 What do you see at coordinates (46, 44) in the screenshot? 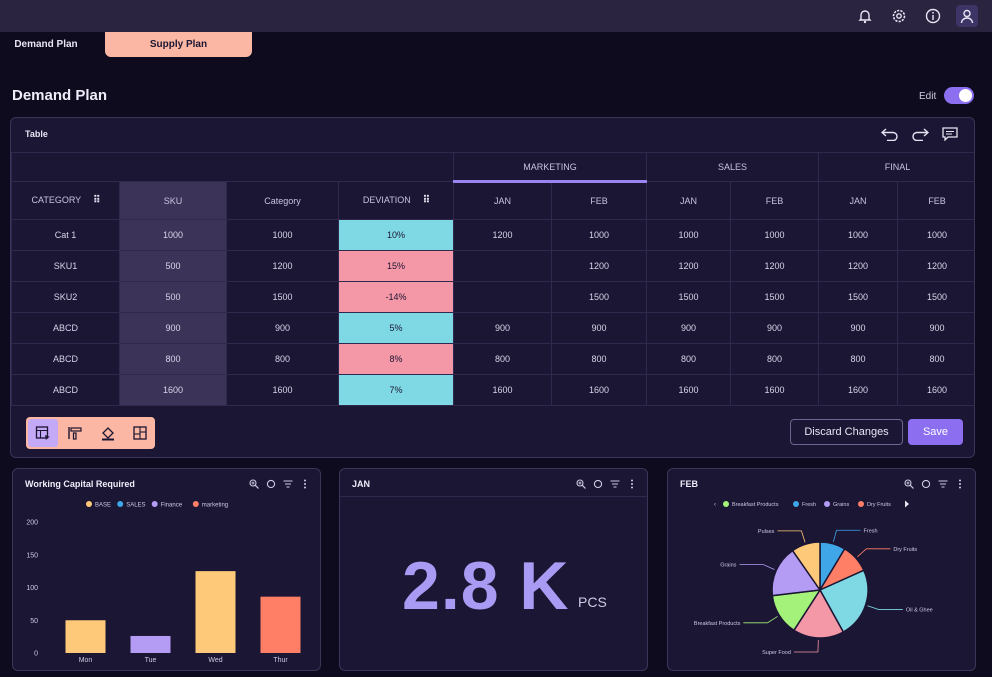
I see `tab-demand-plan: Demand Plan` at bounding box center [46, 44].